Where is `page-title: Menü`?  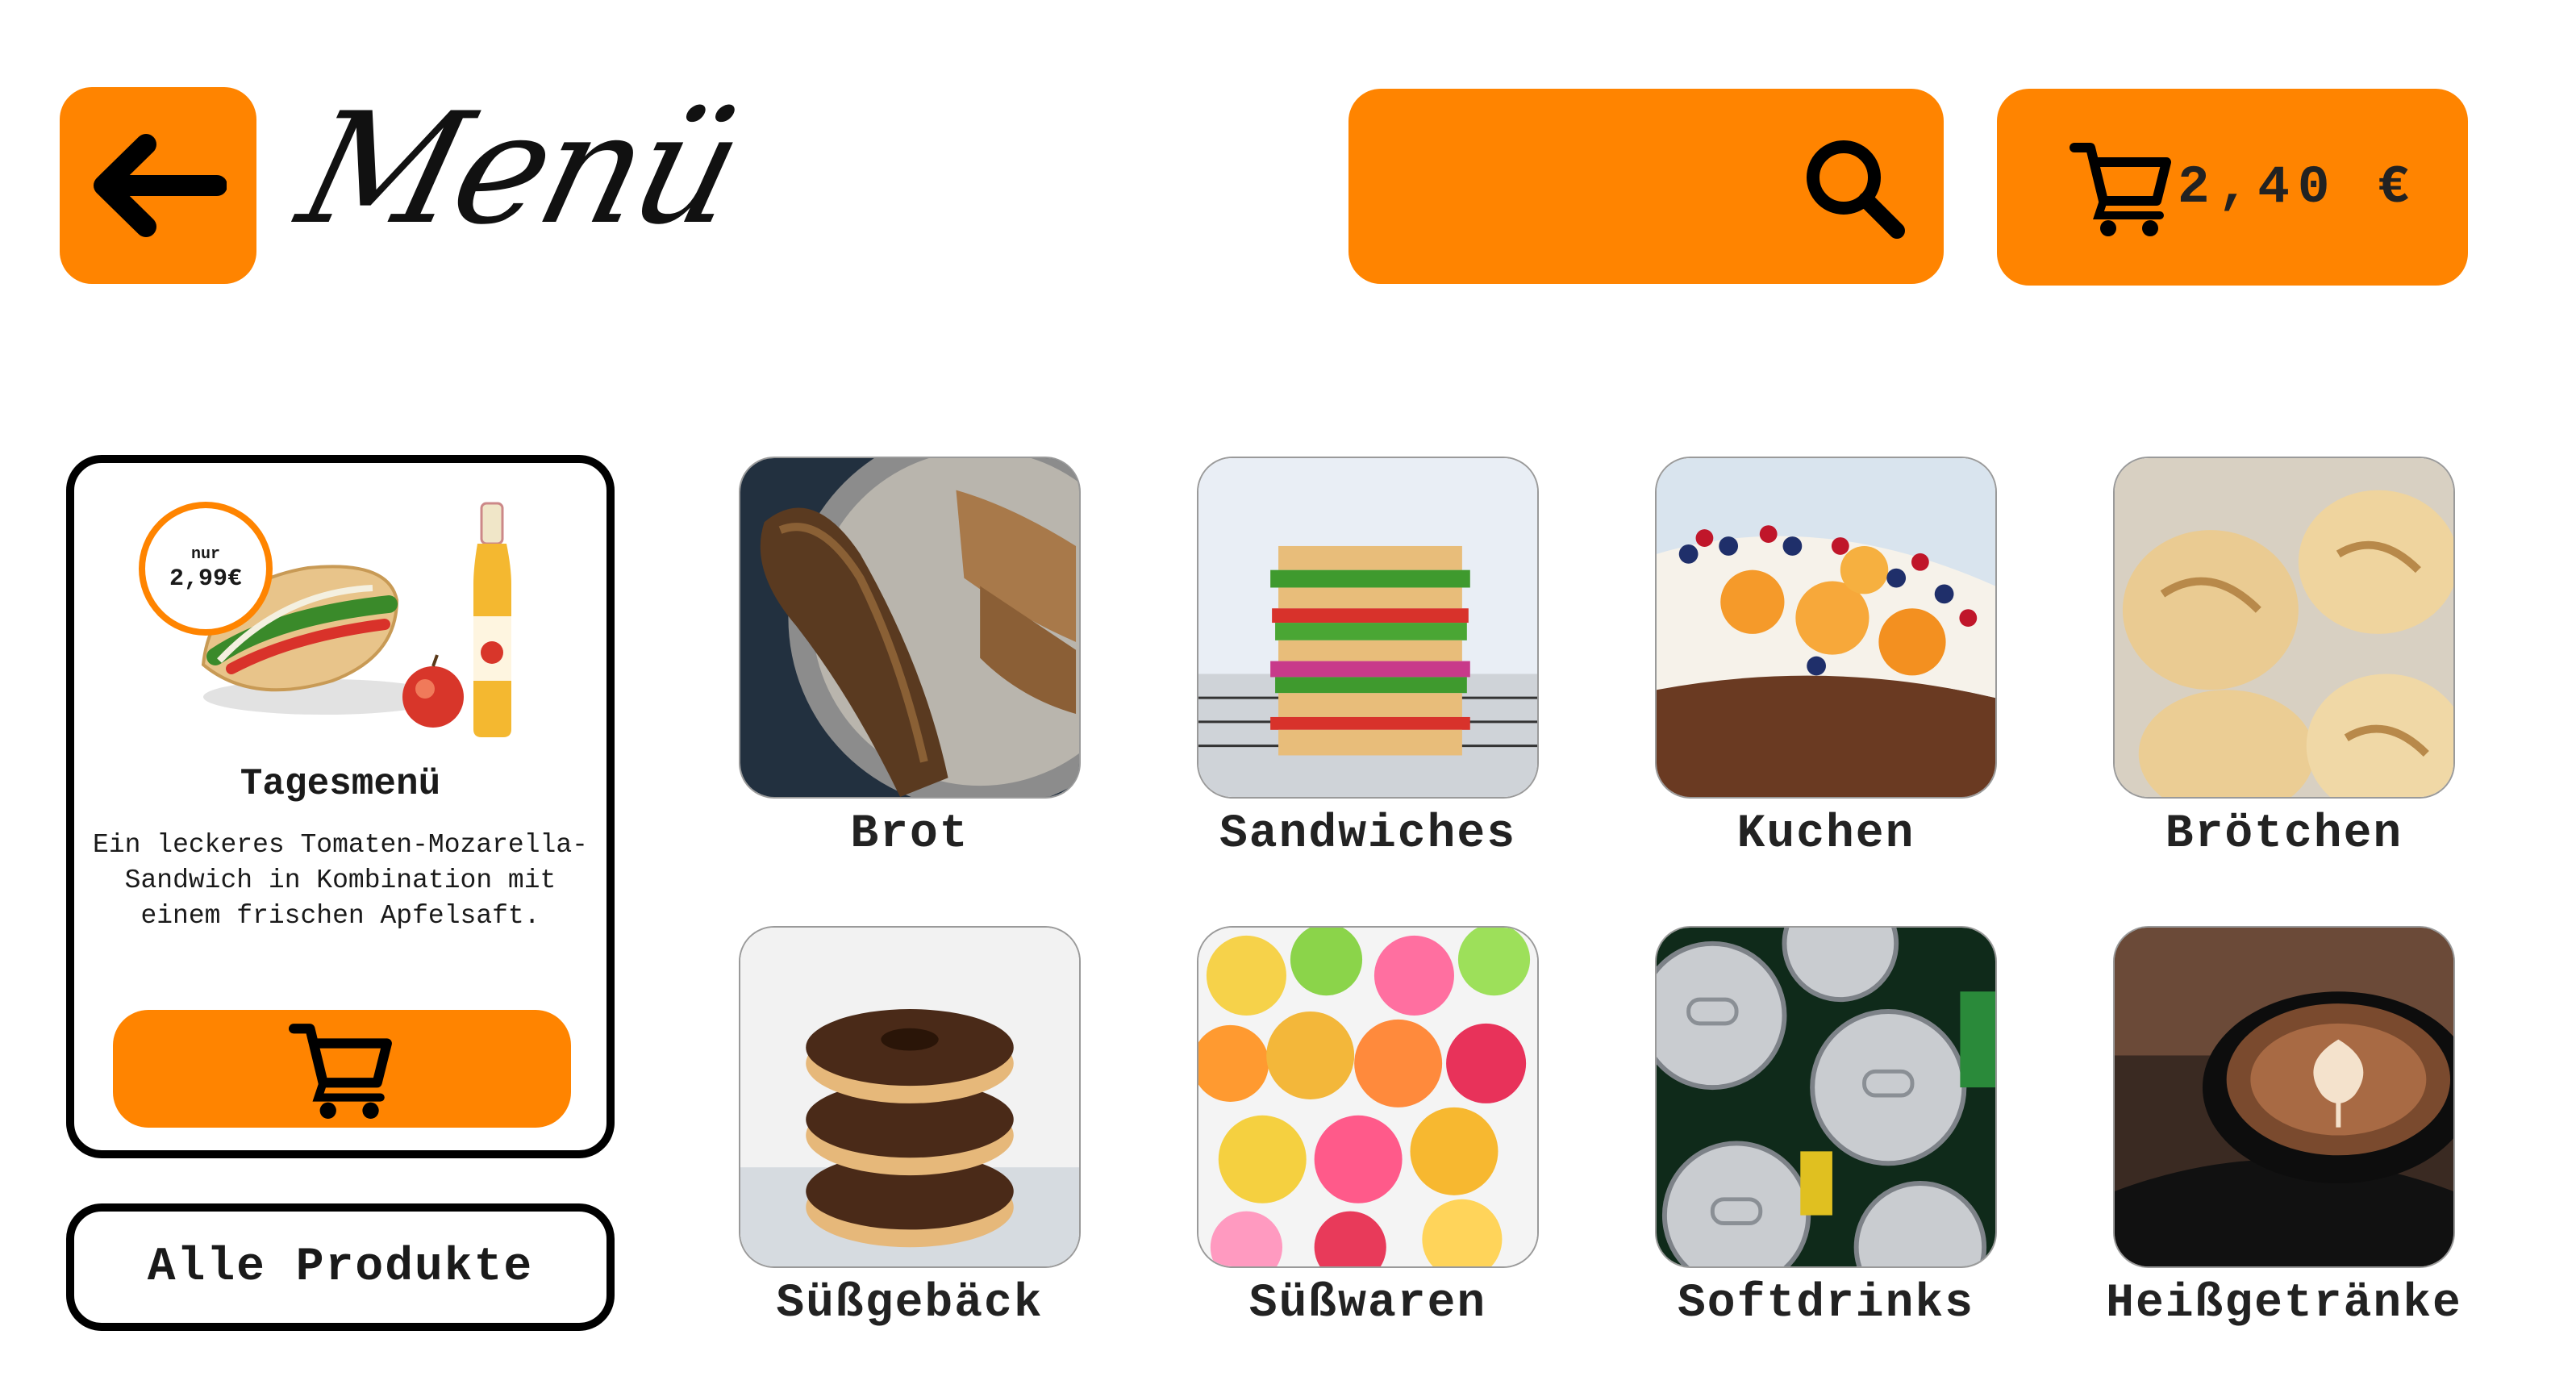 page-title: Menü is located at coordinates (519, 169).